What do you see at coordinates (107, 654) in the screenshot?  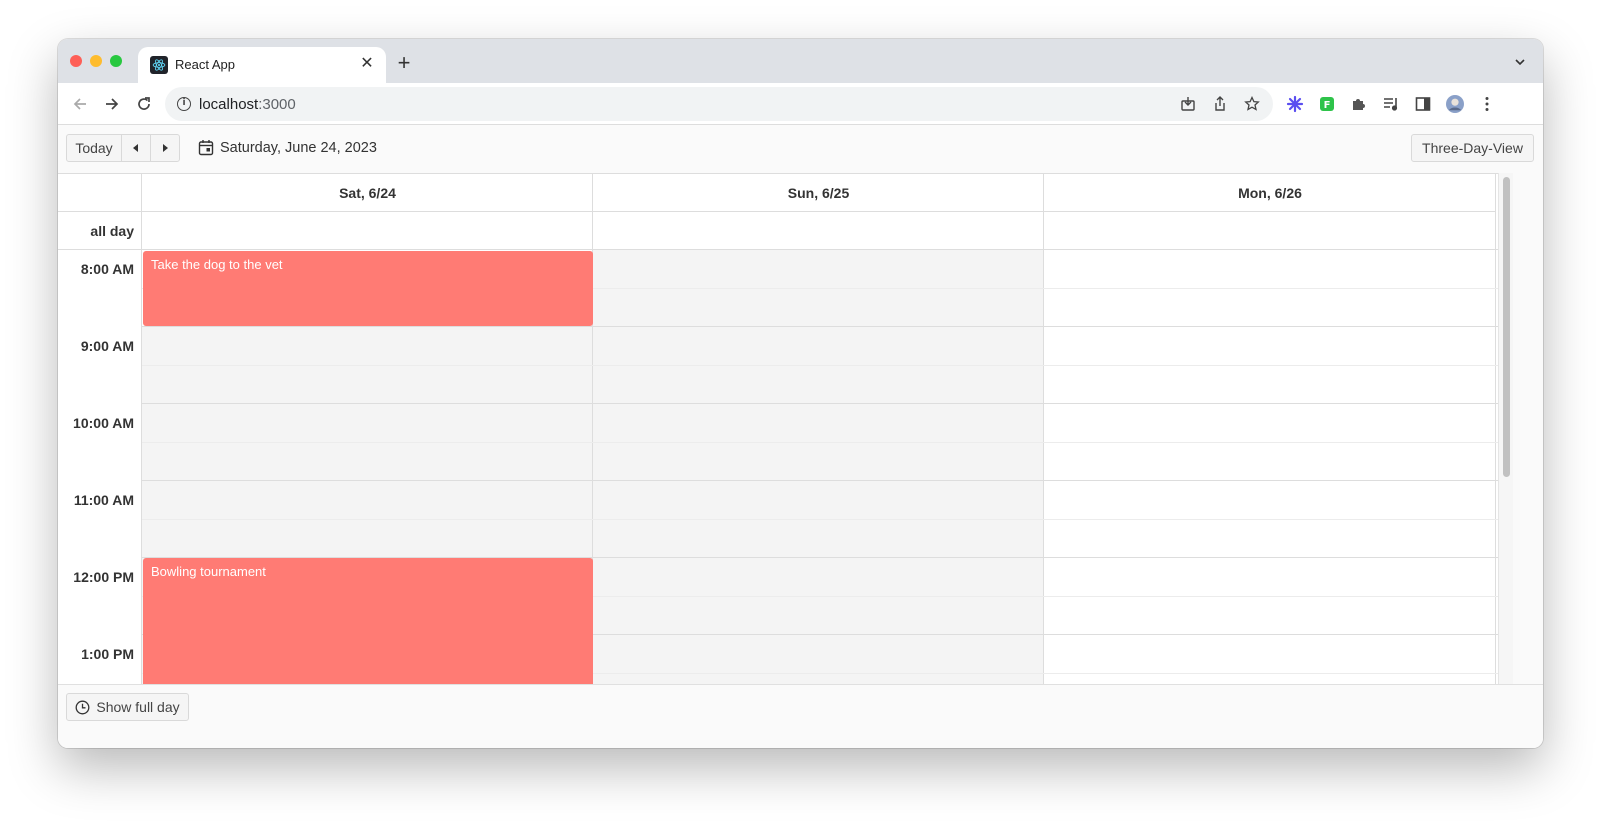 I see `time-label-1pm: 1:00 PM` at bounding box center [107, 654].